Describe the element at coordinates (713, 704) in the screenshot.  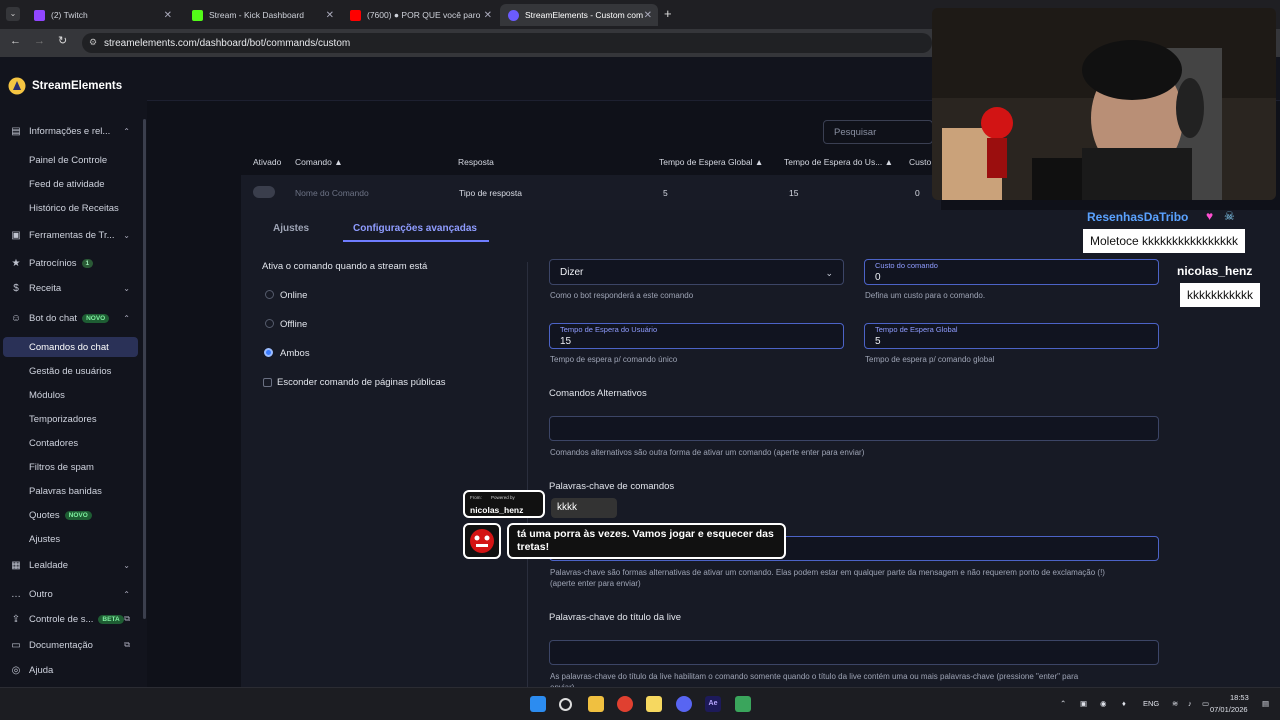
I see `after-effects-icon: Ae` at that location.